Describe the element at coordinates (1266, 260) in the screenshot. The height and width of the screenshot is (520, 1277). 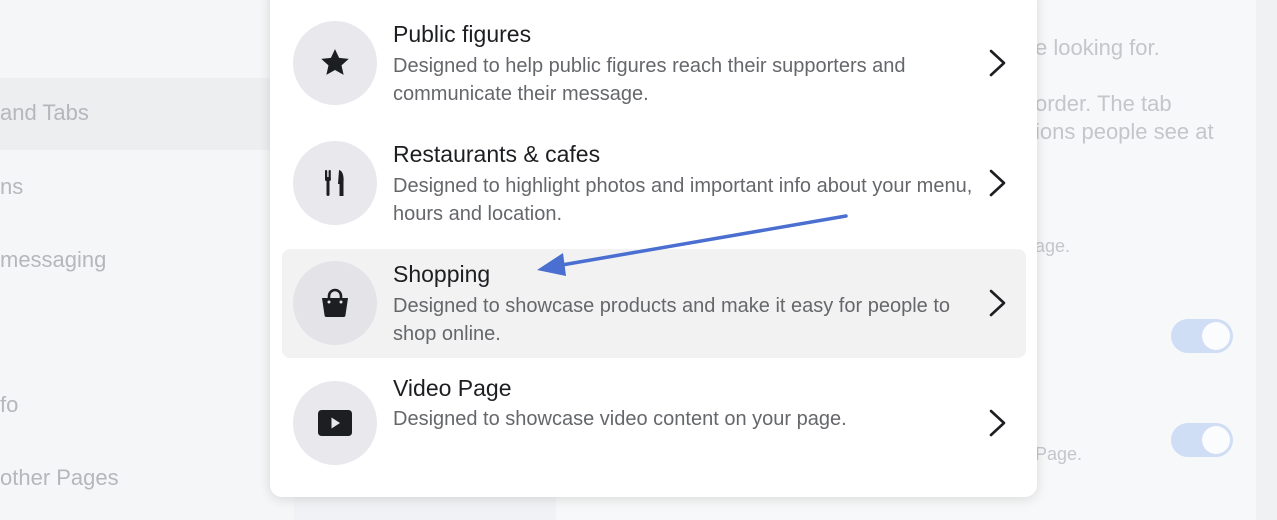
I see `background-card-edge` at that location.